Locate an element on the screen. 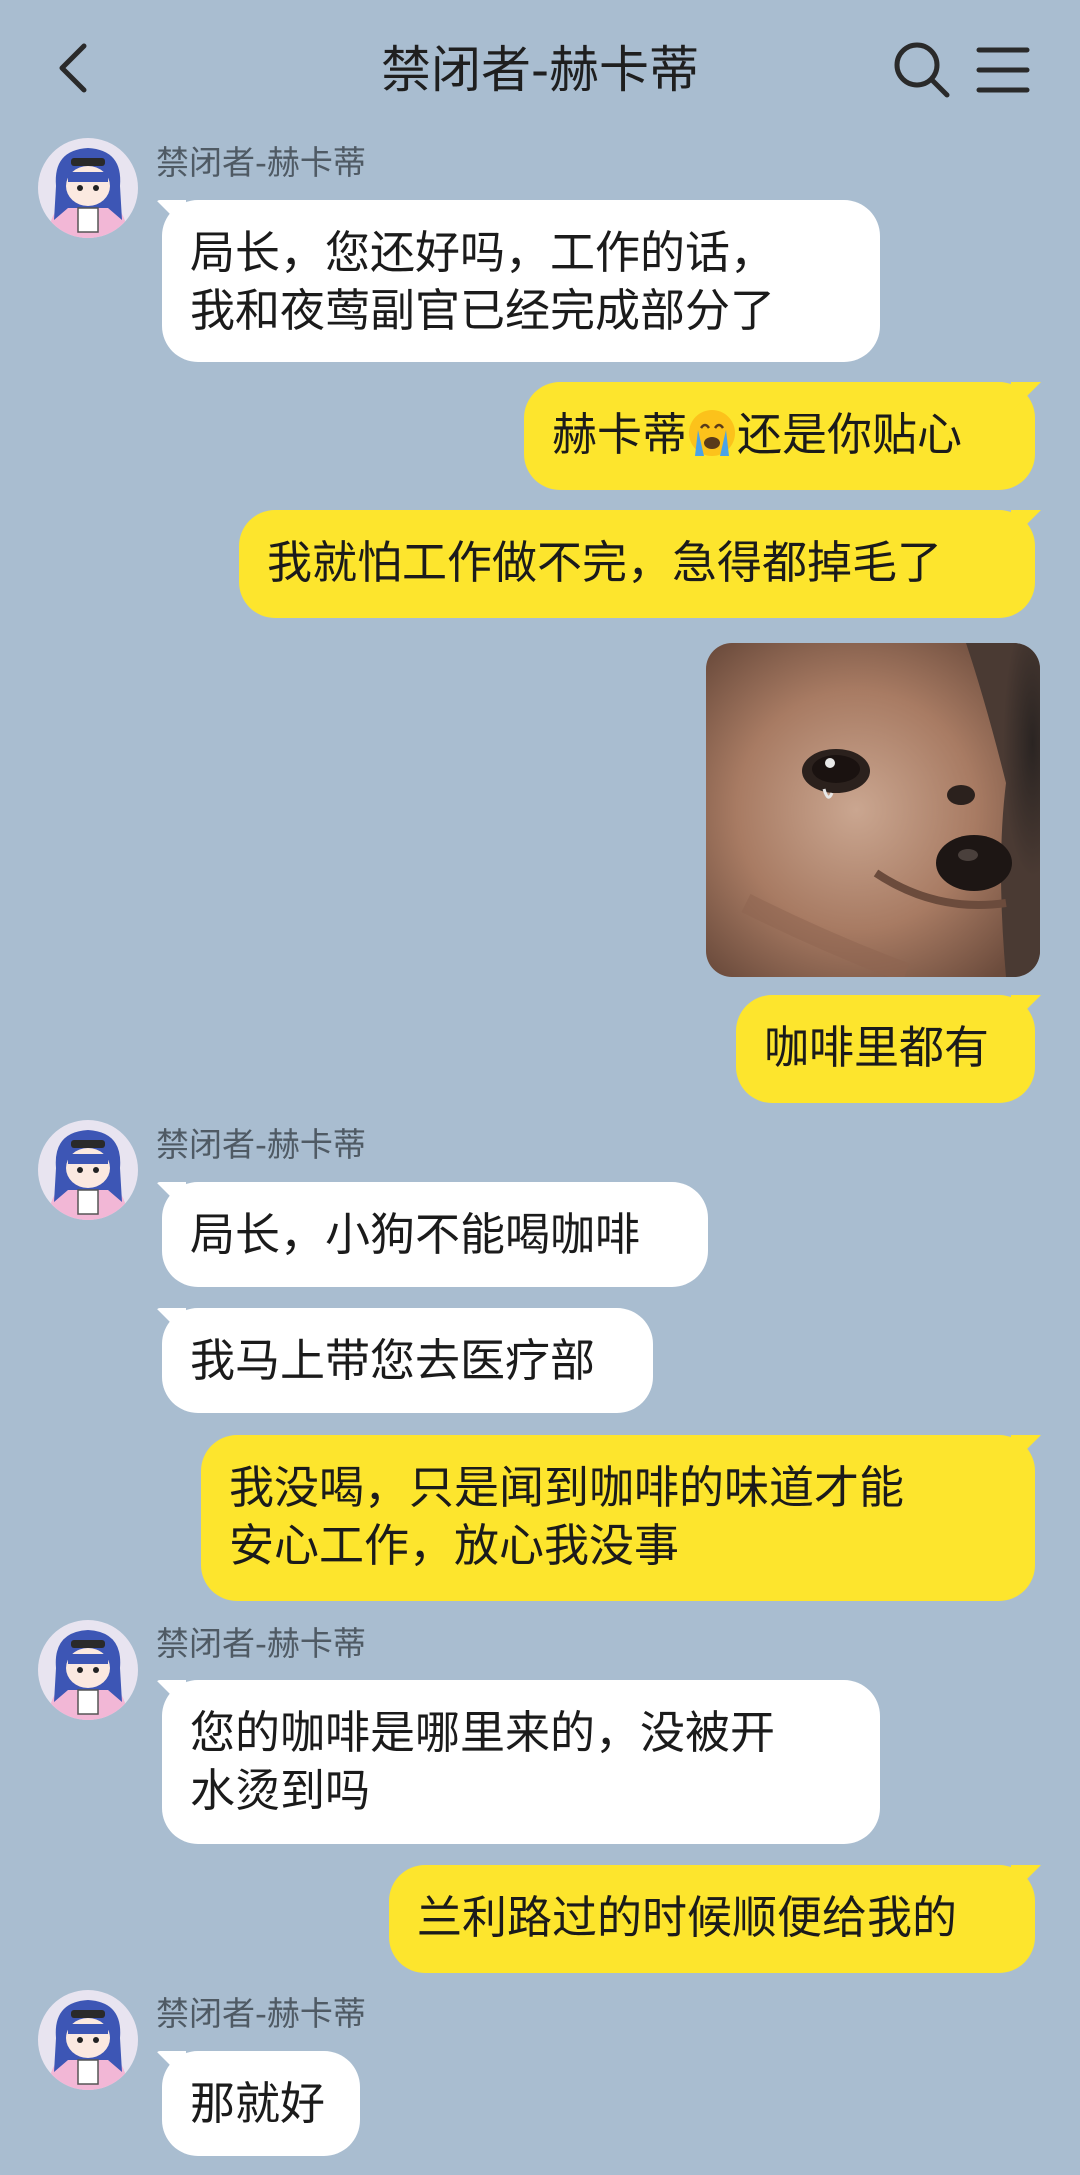 The image size is (1080, 2175). search-button is located at coordinates (922, 70).